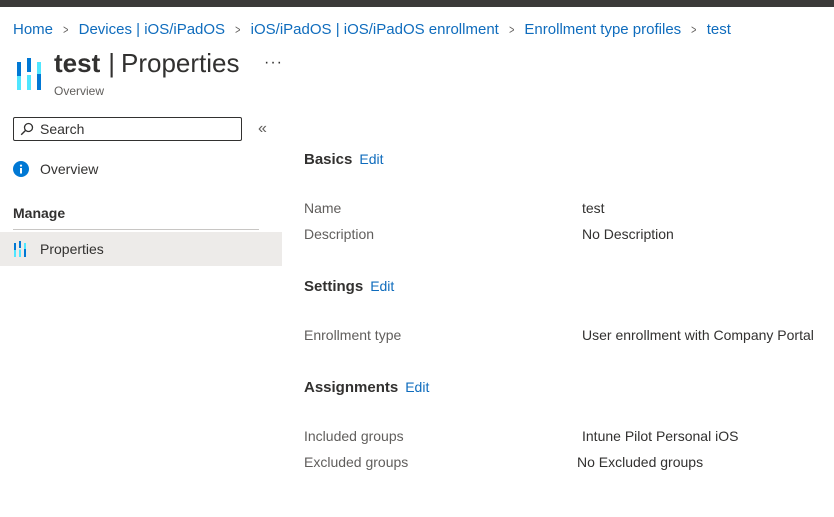  I want to click on breadcrumb-home: Home, so click(33, 29).